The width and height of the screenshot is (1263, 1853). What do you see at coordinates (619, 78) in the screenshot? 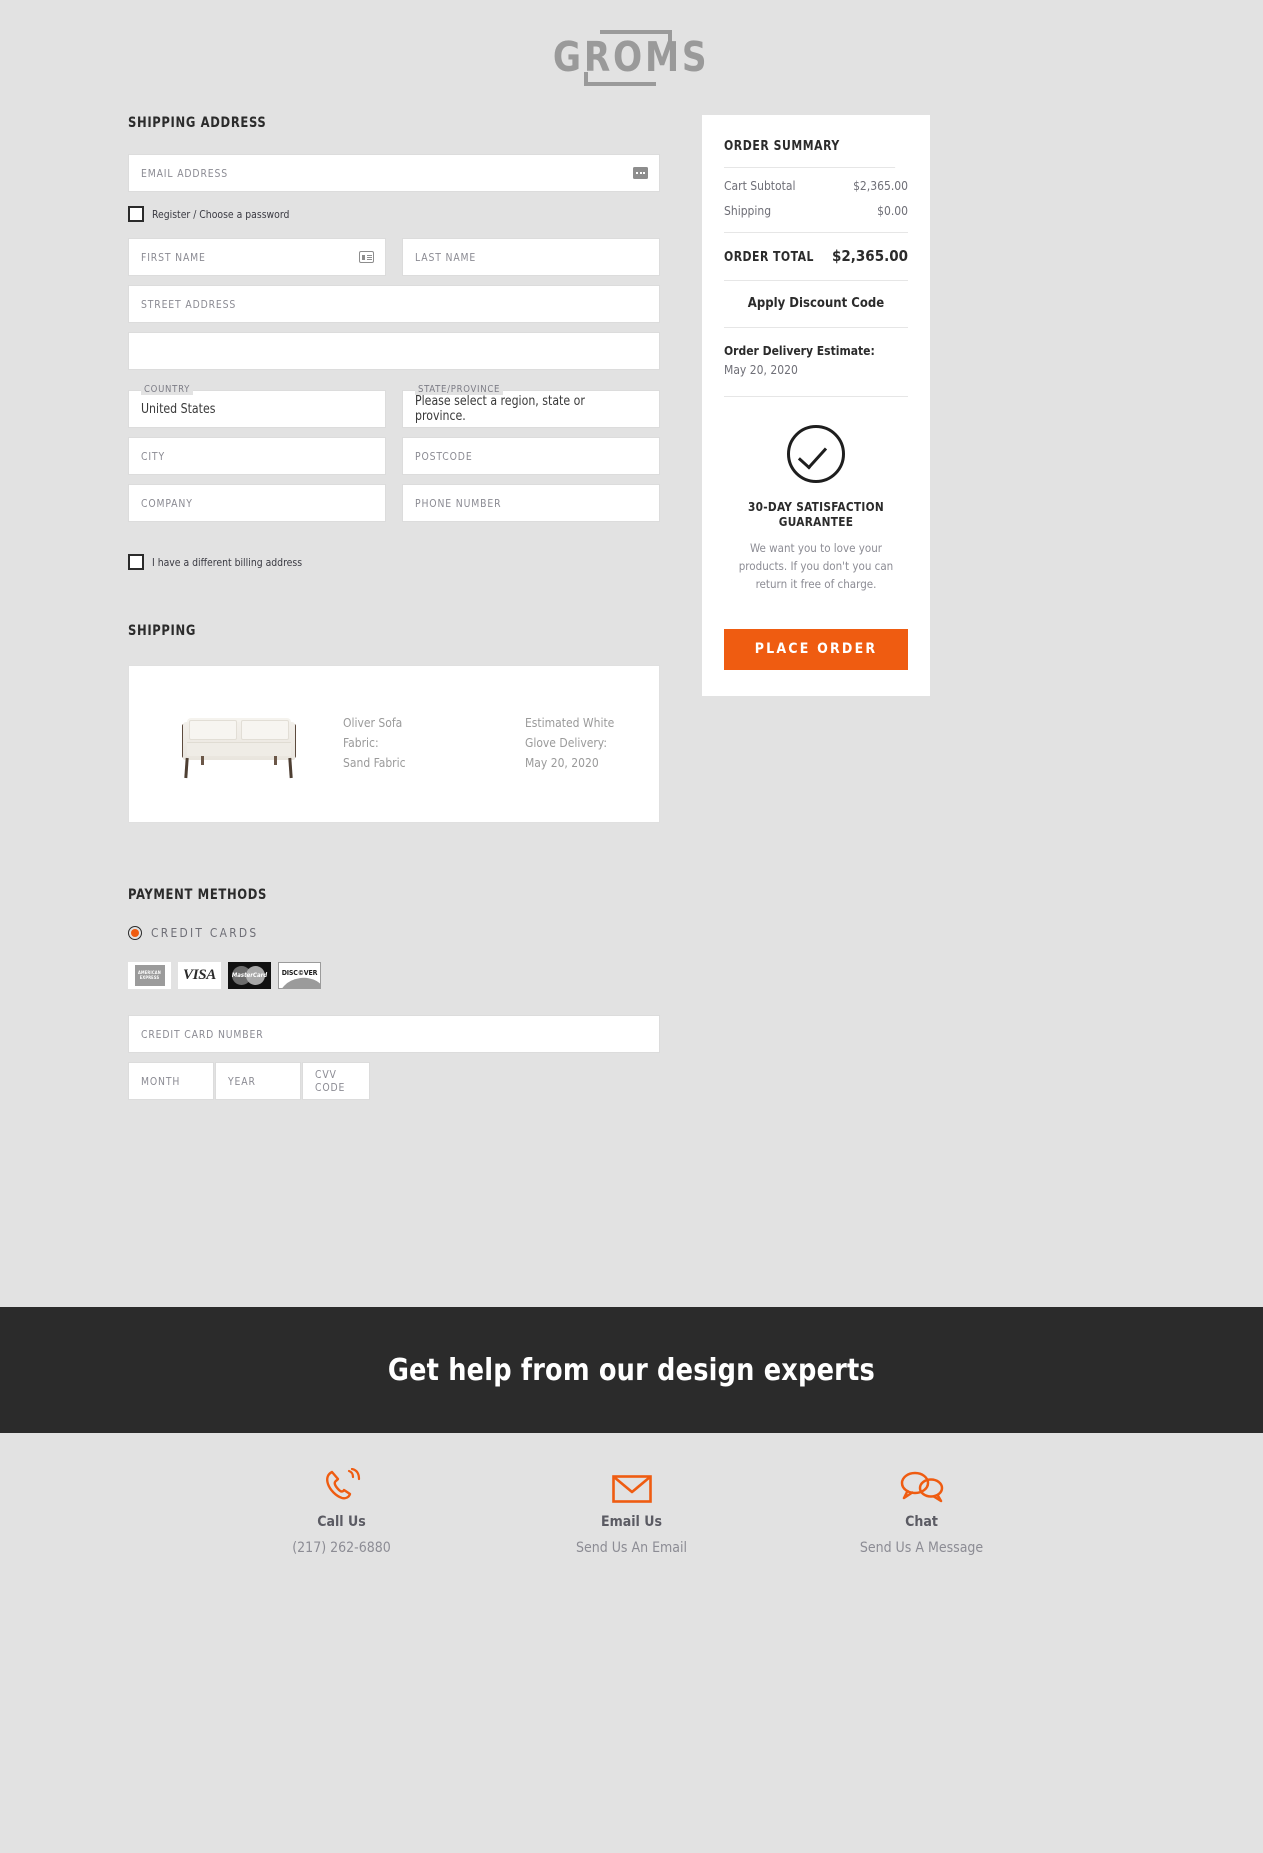
I see `logo-bracket-bottom-decoration` at bounding box center [619, 78].